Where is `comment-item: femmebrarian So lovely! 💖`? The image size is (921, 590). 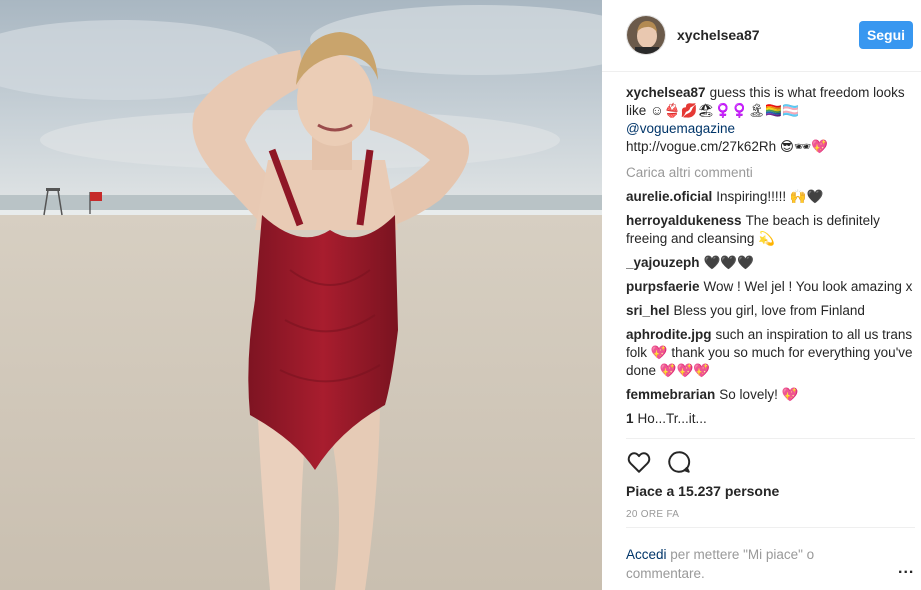 comment-item: femmebrarian So lovely! 💖 is located at coordinates (770, 395).